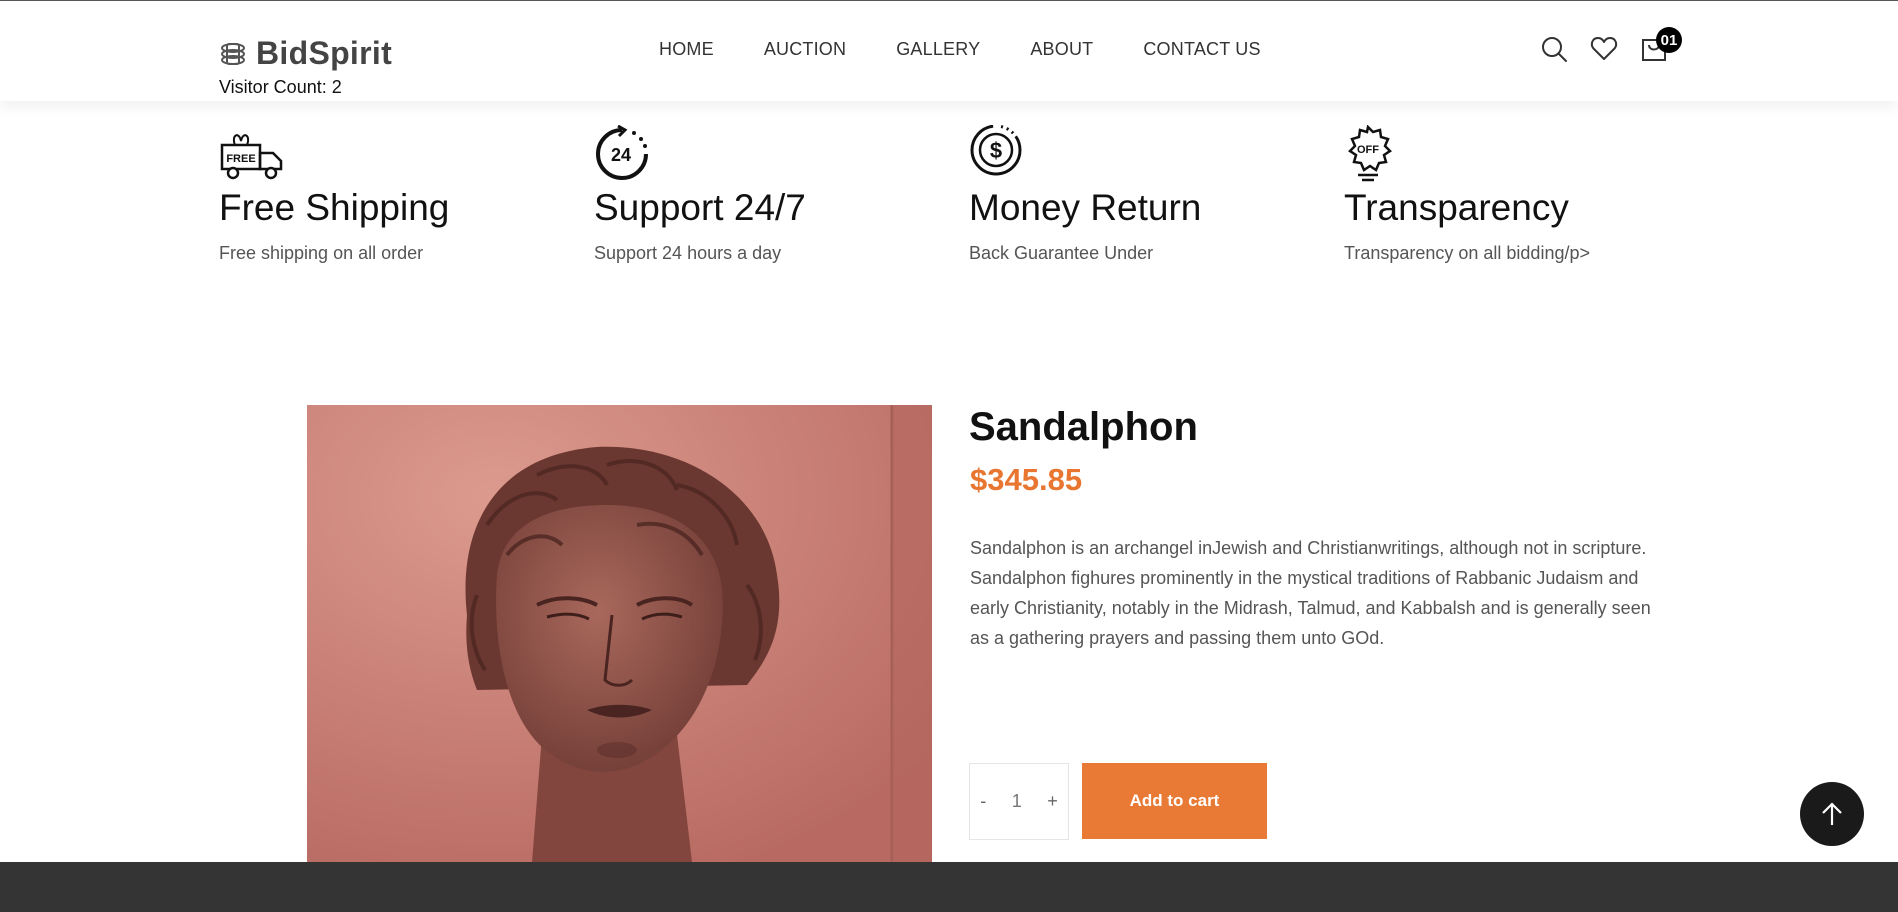 The height and width of the screenshot is (912, 1898). I want to click on product-name: Sandalphon, so click(1083, 427).